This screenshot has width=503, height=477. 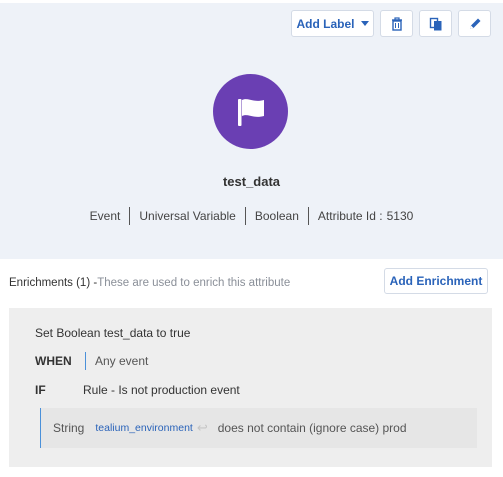 I want to click on copy-button, so click(x=435, y=23).